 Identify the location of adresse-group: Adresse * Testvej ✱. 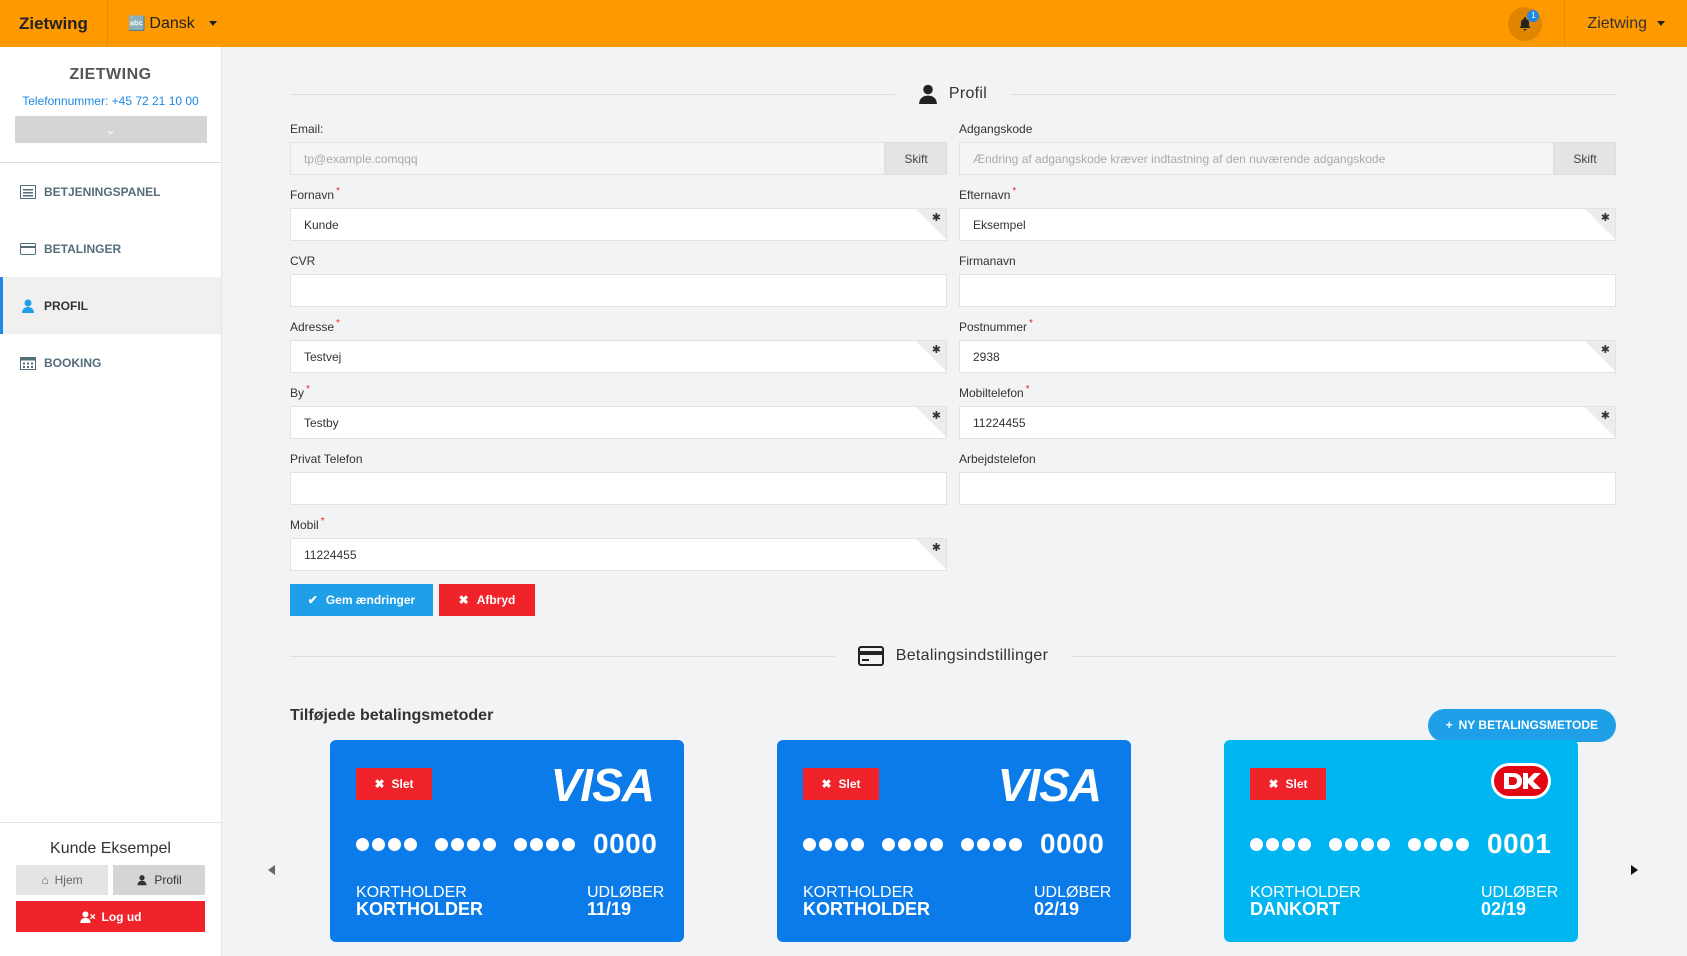
(618, 351).